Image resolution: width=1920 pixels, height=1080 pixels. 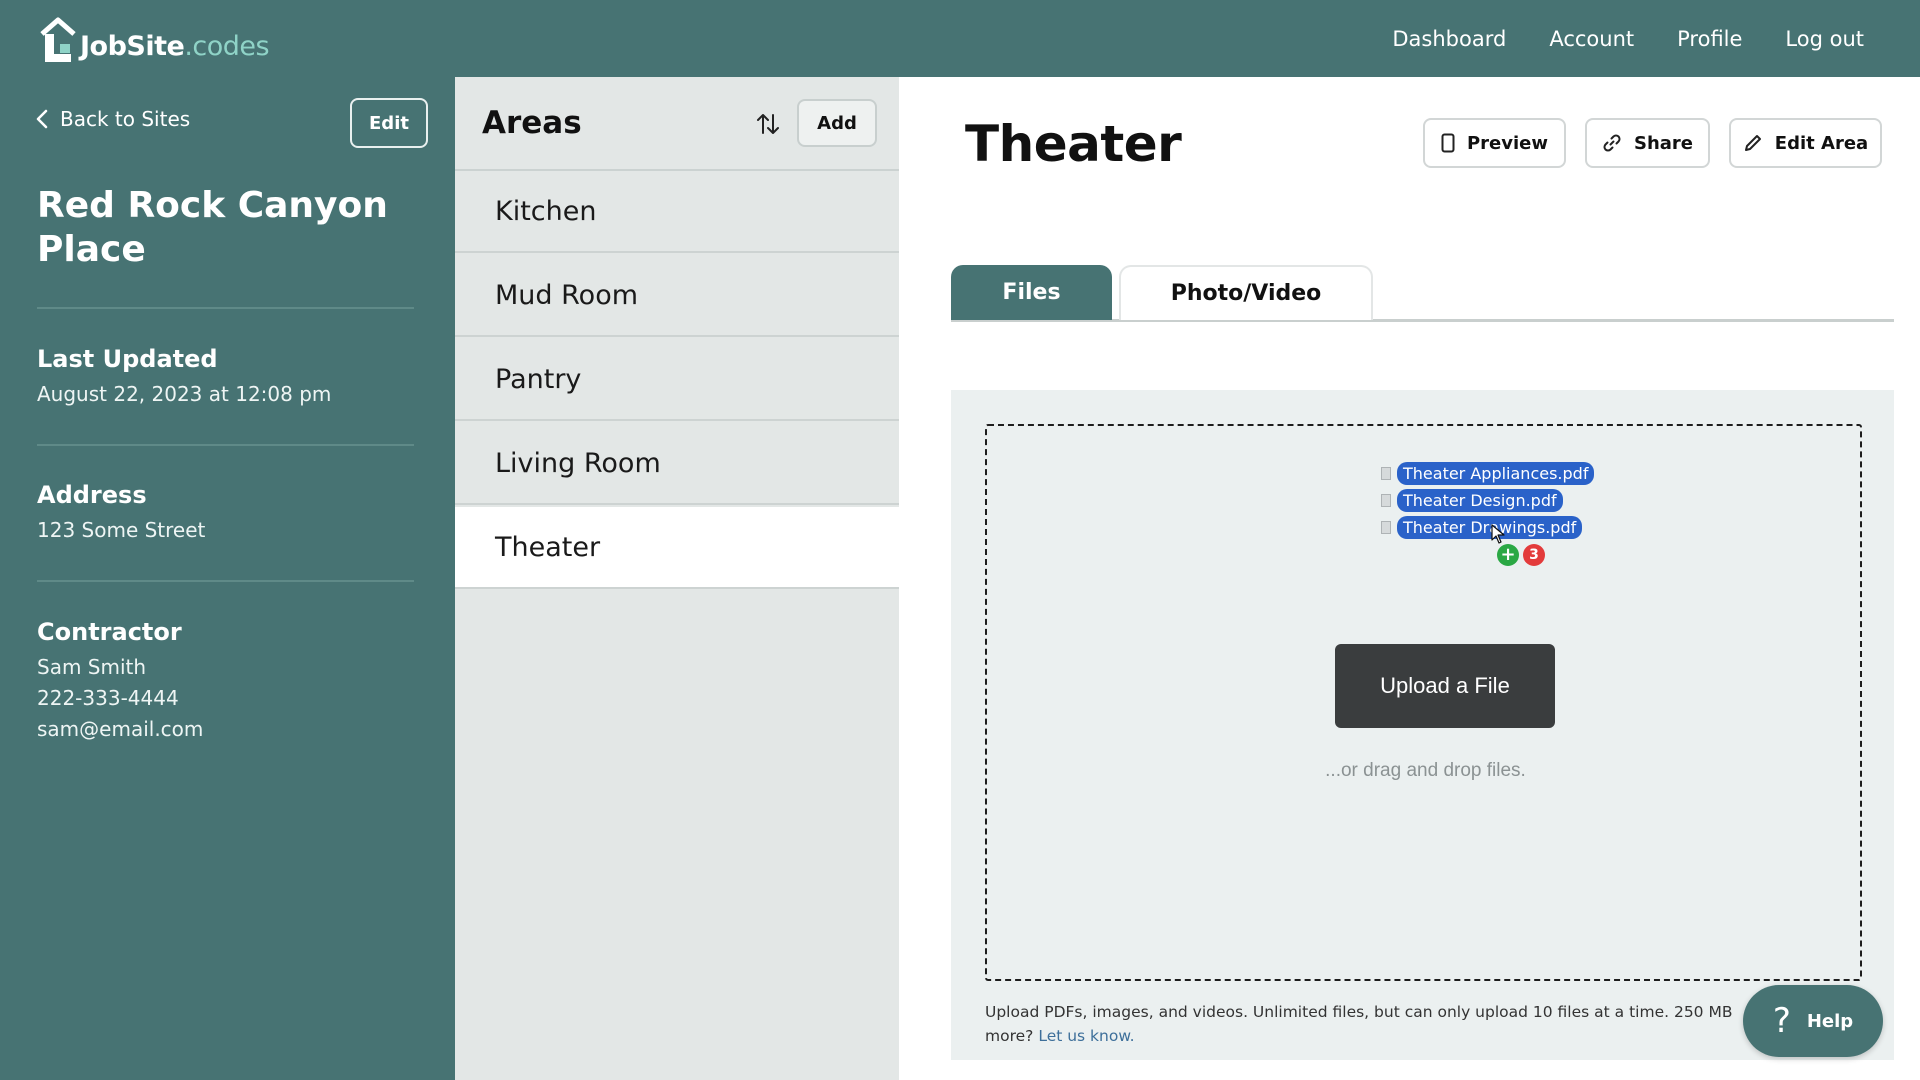 I want to click on link-icon, so click(x=1612, y=143).